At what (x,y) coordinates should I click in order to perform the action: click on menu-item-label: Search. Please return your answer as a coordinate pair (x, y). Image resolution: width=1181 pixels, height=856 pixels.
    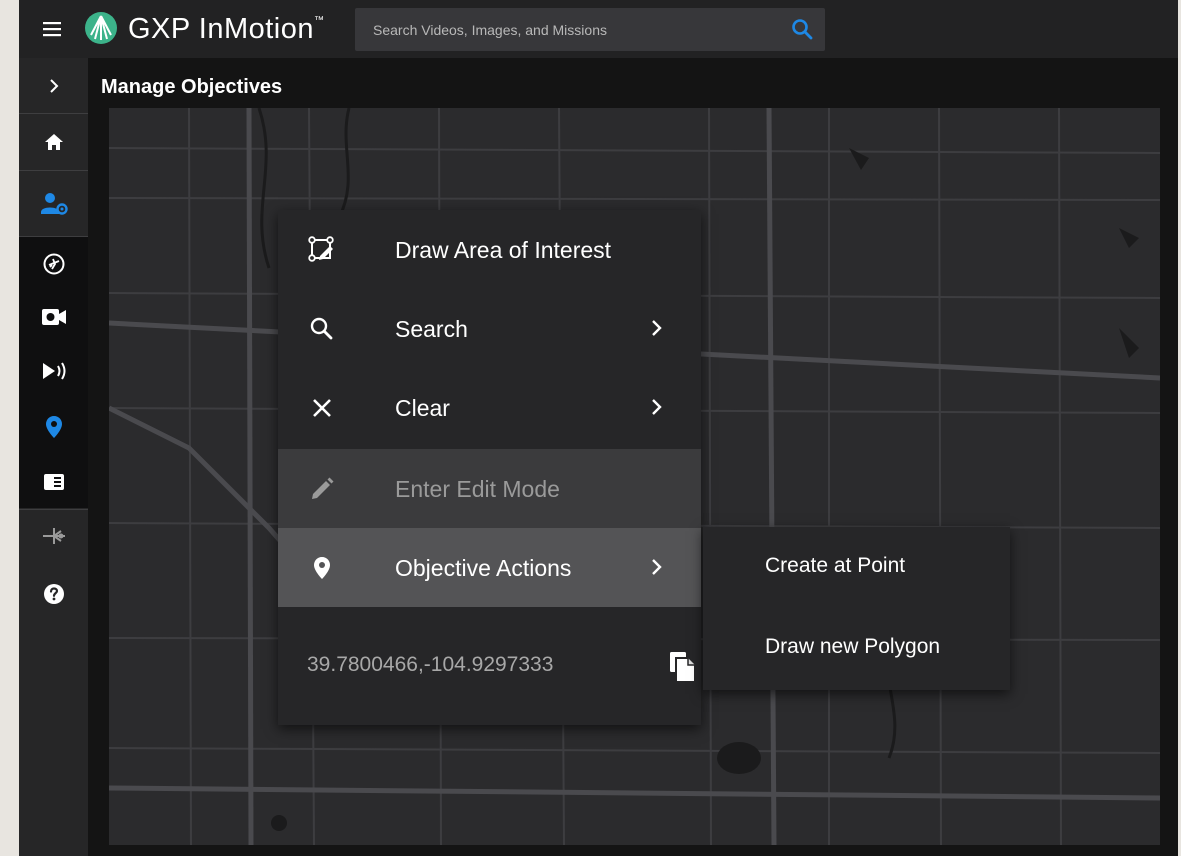
    Looking at the image, I should click on (431, 329).